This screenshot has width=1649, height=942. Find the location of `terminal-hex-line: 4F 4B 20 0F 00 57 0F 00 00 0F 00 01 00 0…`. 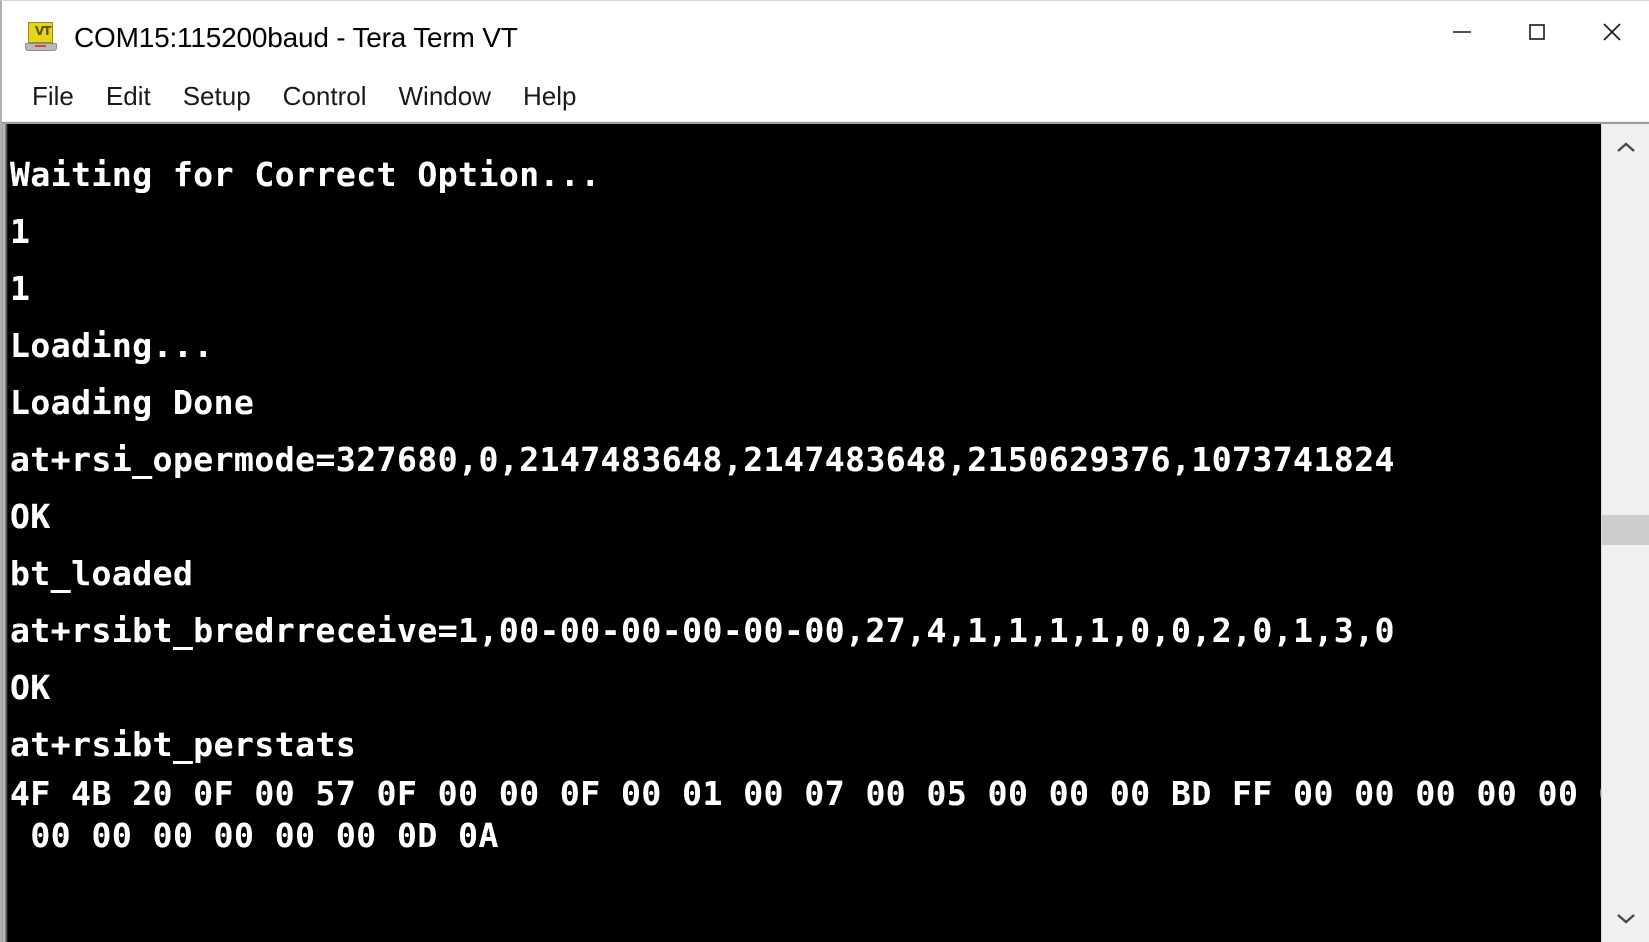

terminal-hex-line: 4F 4B 20 0F 00 57 0F 00 00 0F 00 01 00 0… is located at coordinates (805, 793).